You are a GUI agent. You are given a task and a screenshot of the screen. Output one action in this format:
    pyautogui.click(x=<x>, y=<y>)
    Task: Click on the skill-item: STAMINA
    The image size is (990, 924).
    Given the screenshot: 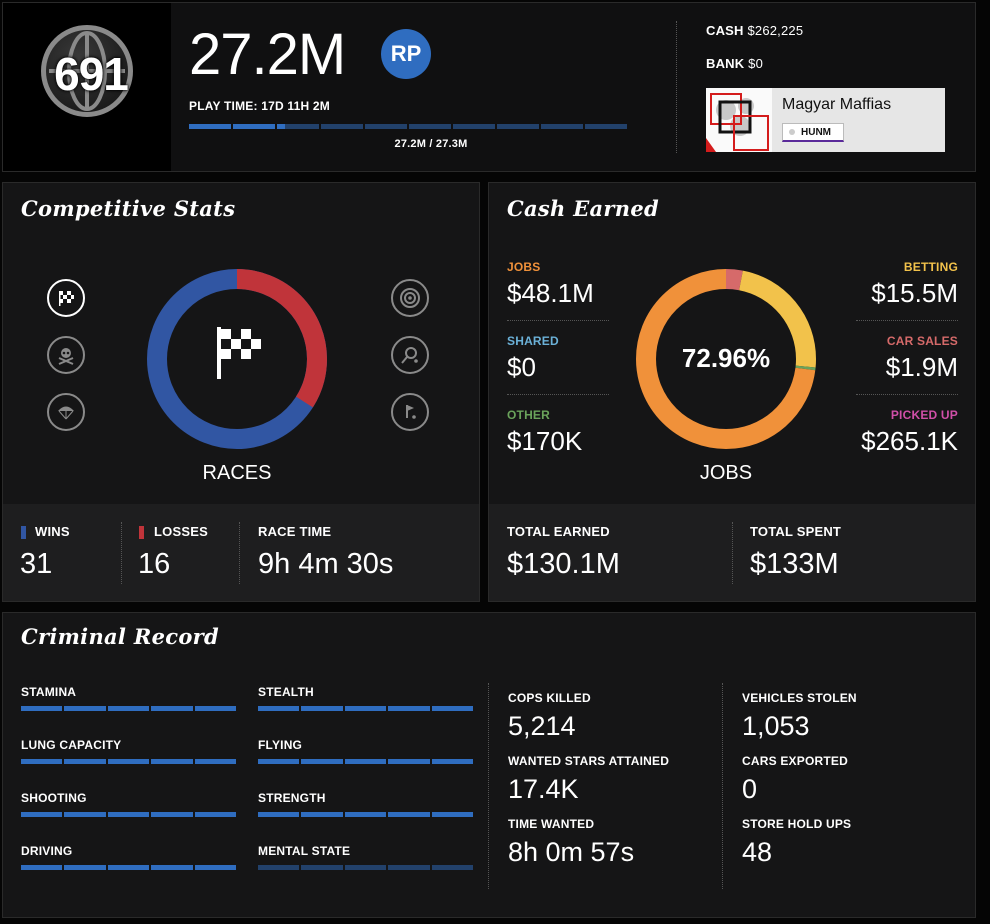 What is the action you would take?
    pyautogui.click(x=129, y=702)
    